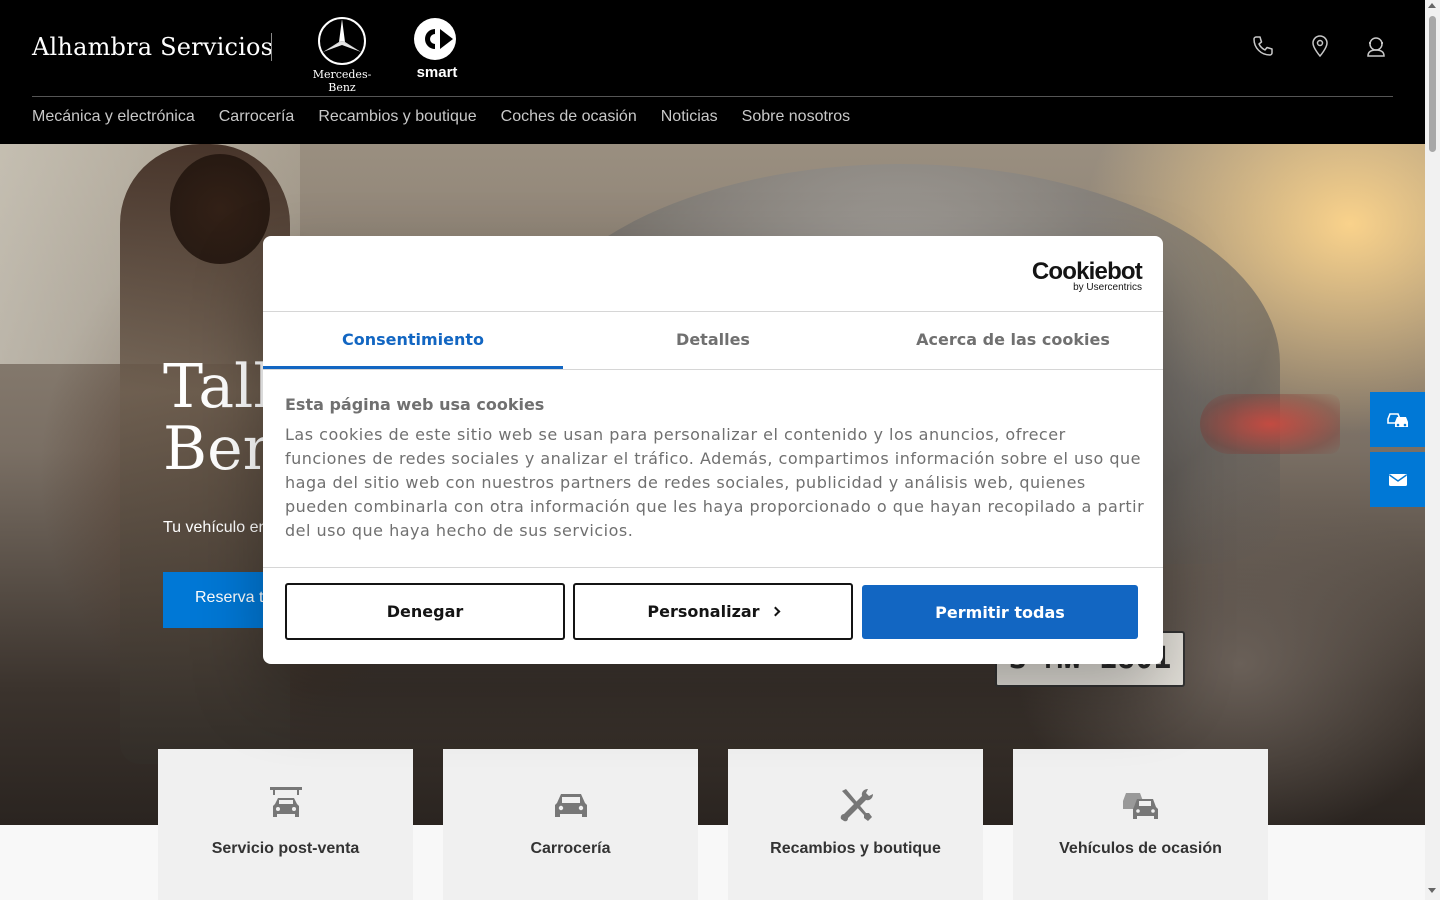 The image size is (1440, 900). I want to click on customize-cookies-button: Personalizar, so click(713, 611).